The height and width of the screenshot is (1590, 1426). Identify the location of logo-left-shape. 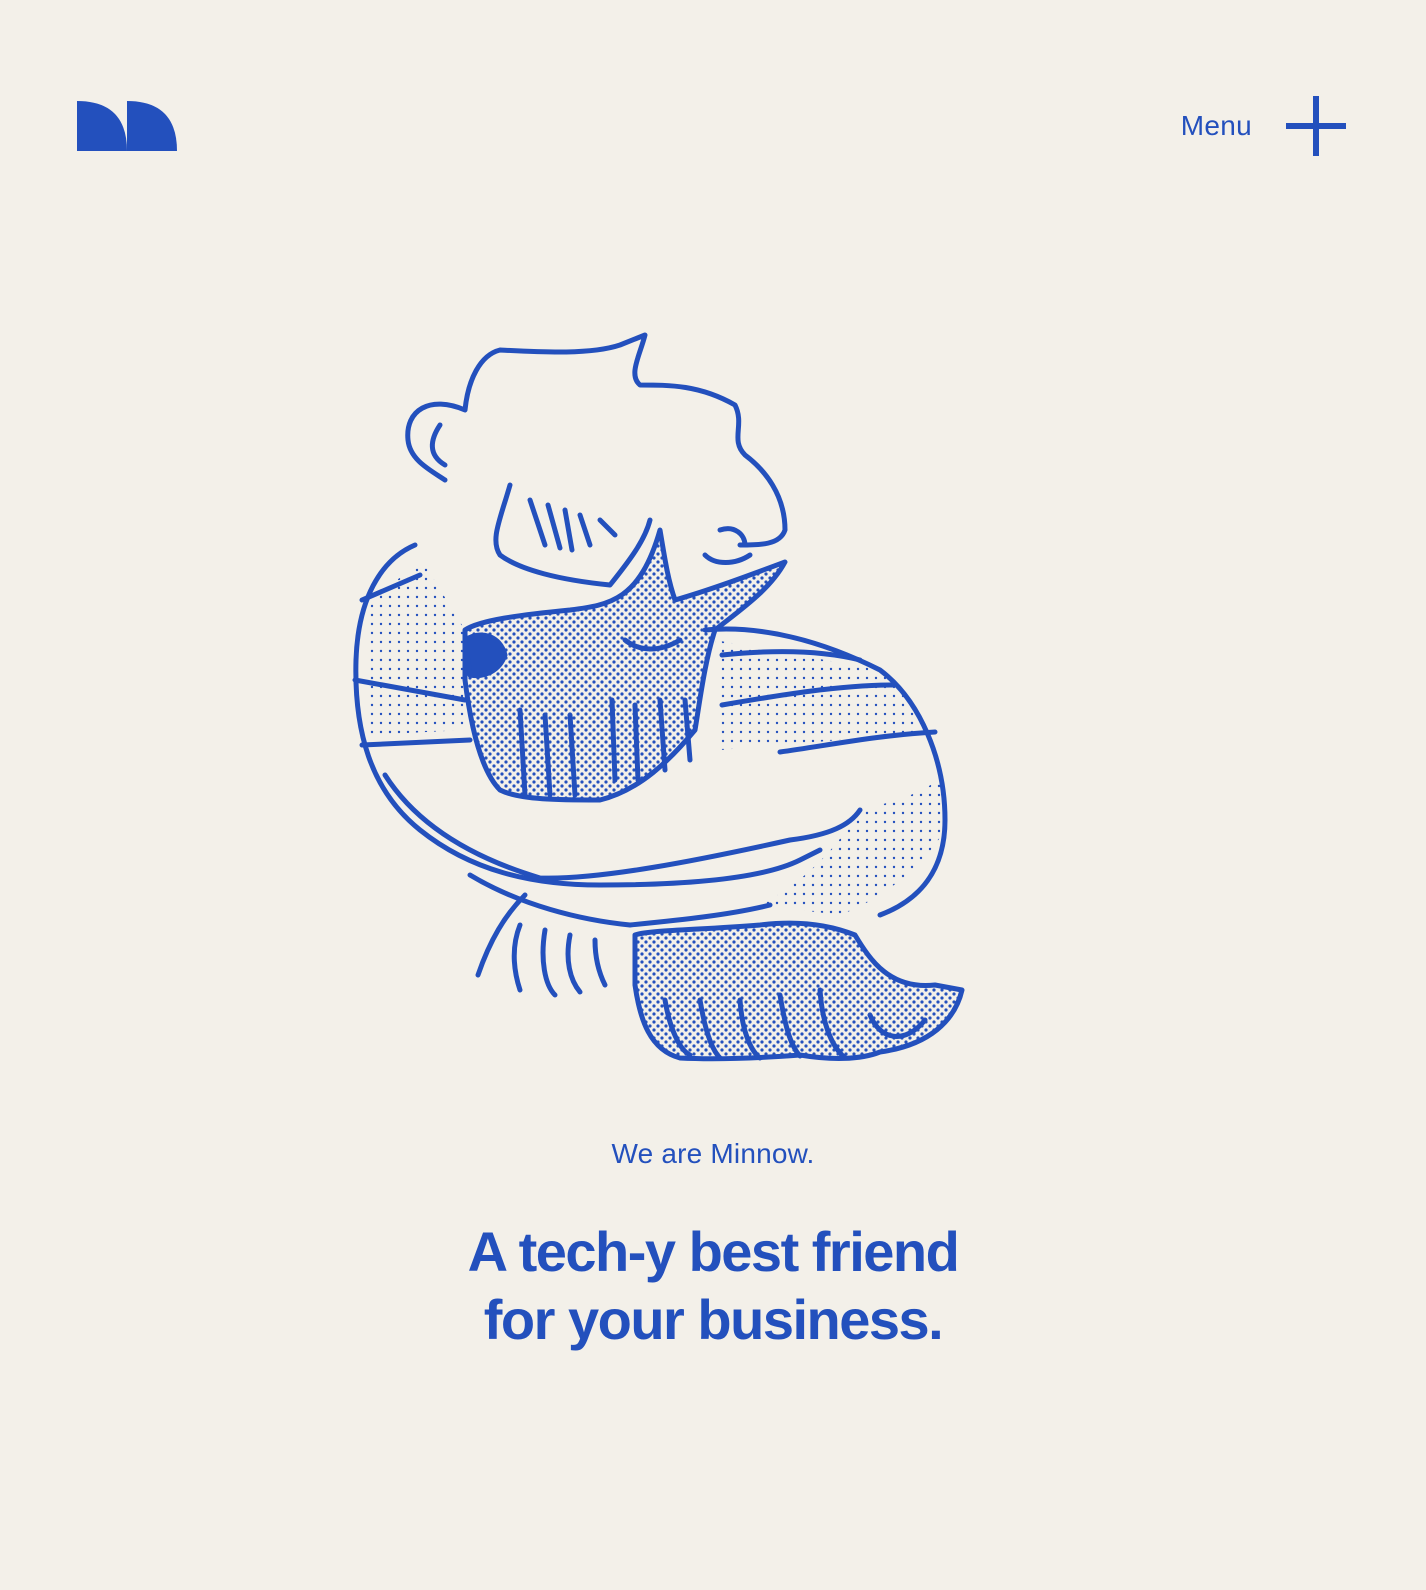
(102, 126).